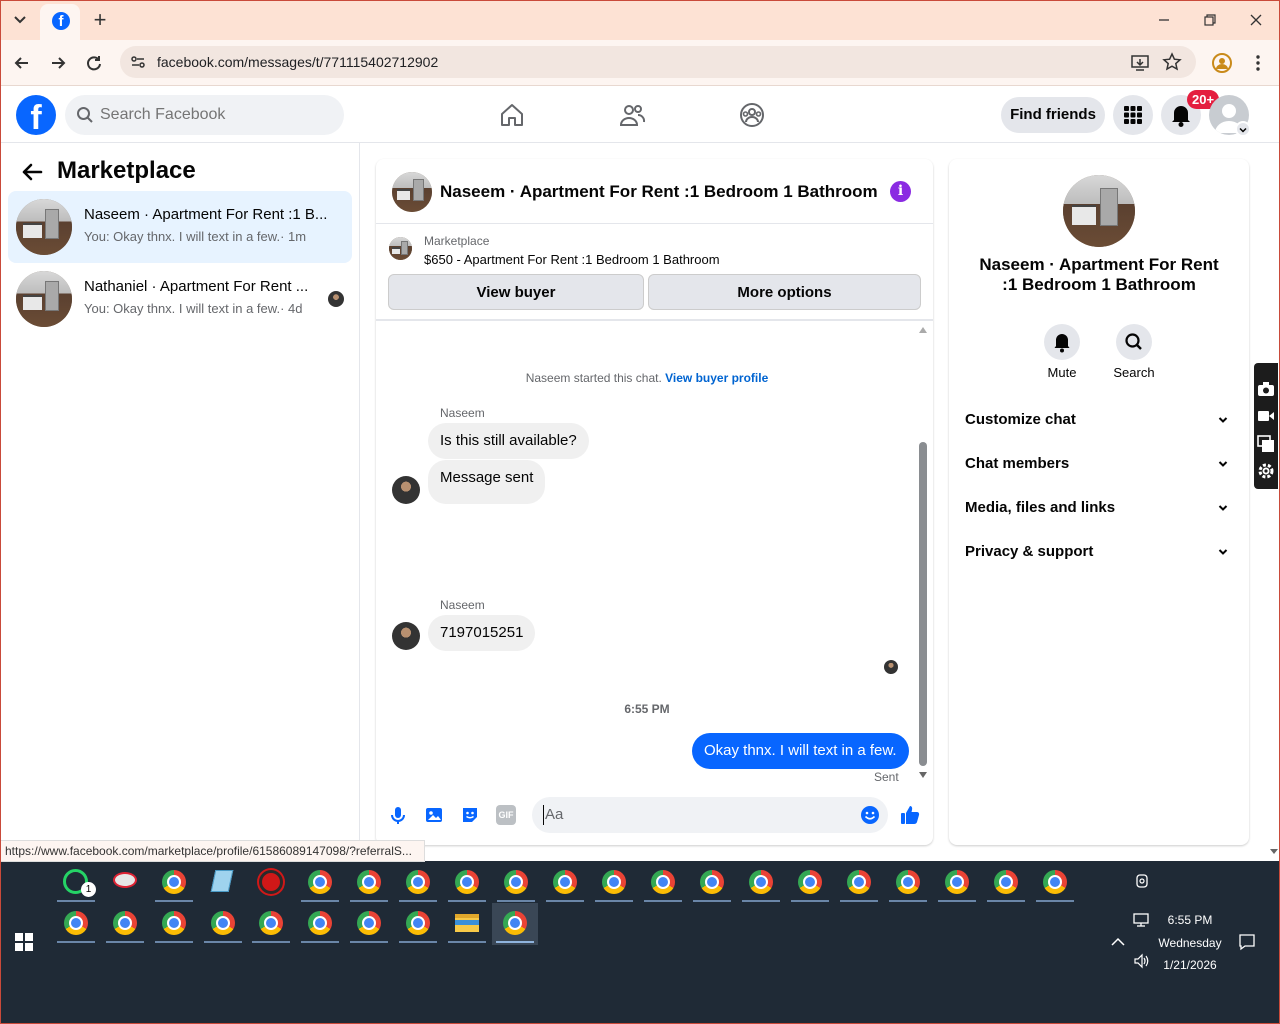  What do you see at coordinates (1266, 471) in the screenshot?
I see `gear-icon` at bounding box center [1266, 471].